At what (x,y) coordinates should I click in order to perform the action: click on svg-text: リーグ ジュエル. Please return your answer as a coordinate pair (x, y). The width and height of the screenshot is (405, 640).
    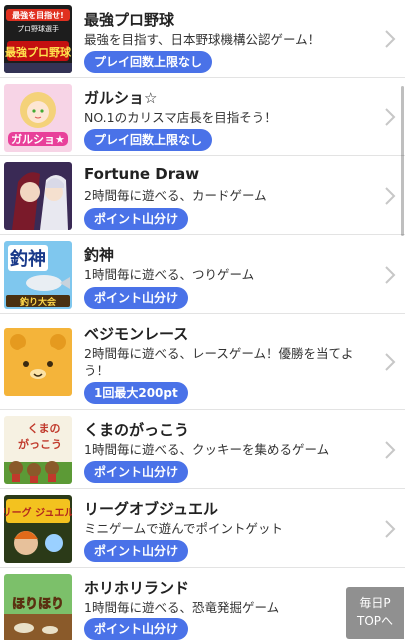
    Looking at the image, I should click on (38, 512).